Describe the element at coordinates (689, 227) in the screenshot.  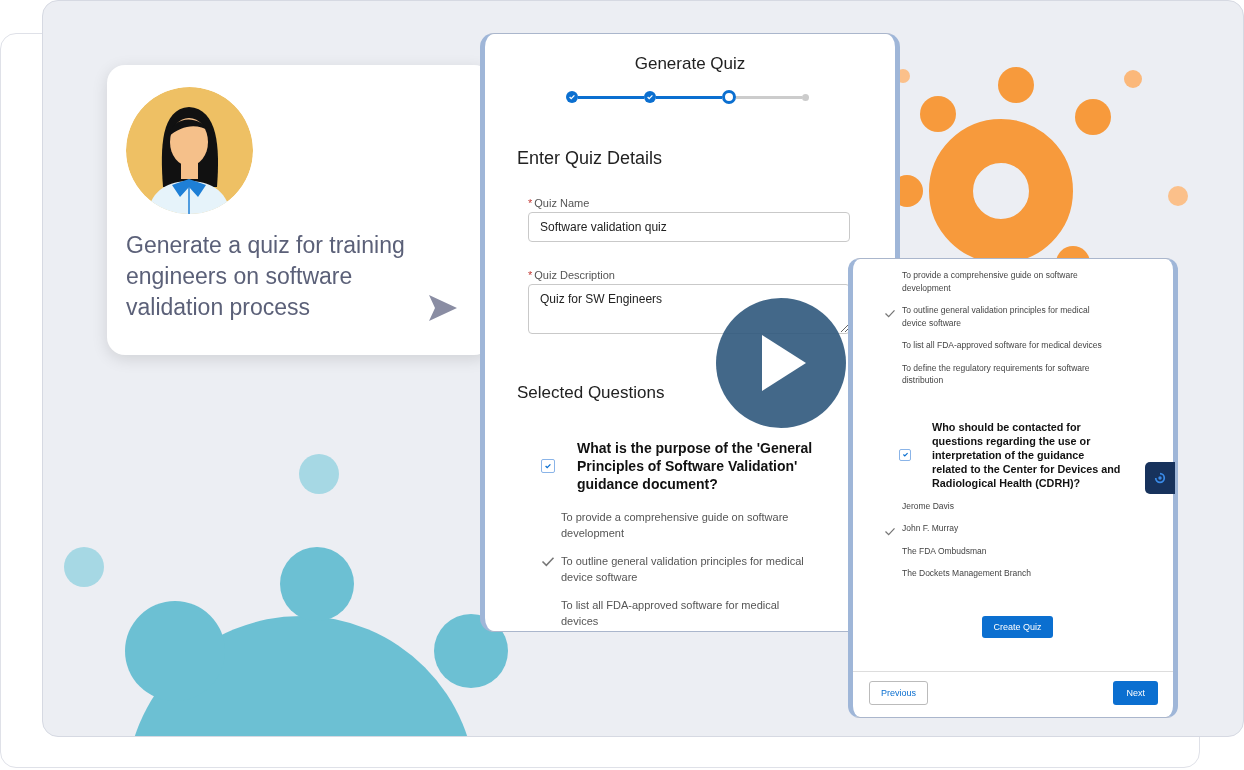
I see `name-field: Software validation quiz` at that location.